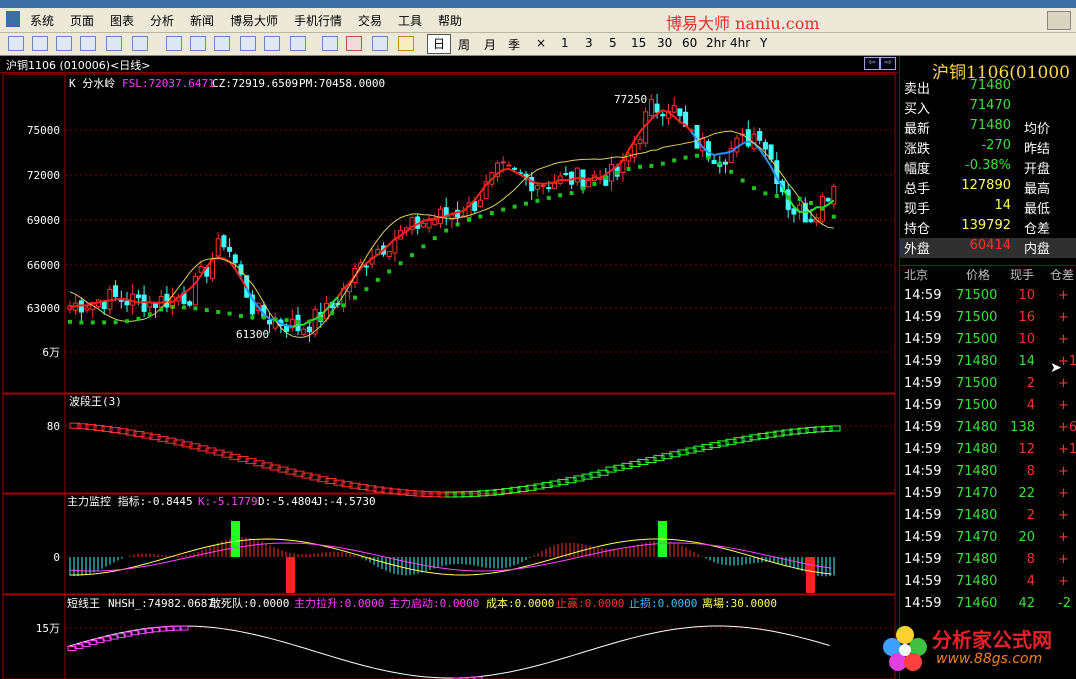  I want to click on trade-price: 71500, so click(977, 383).